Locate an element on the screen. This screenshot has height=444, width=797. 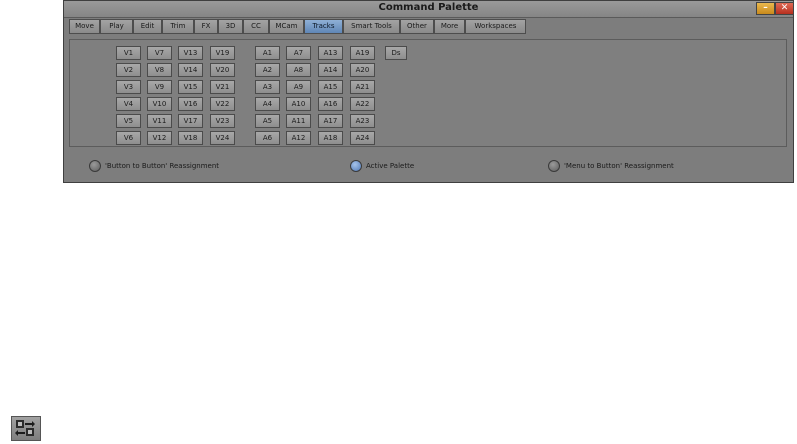
radio-menu-to-button: 'Menu to Button' Reassignment is located at coordinates (611, 166).